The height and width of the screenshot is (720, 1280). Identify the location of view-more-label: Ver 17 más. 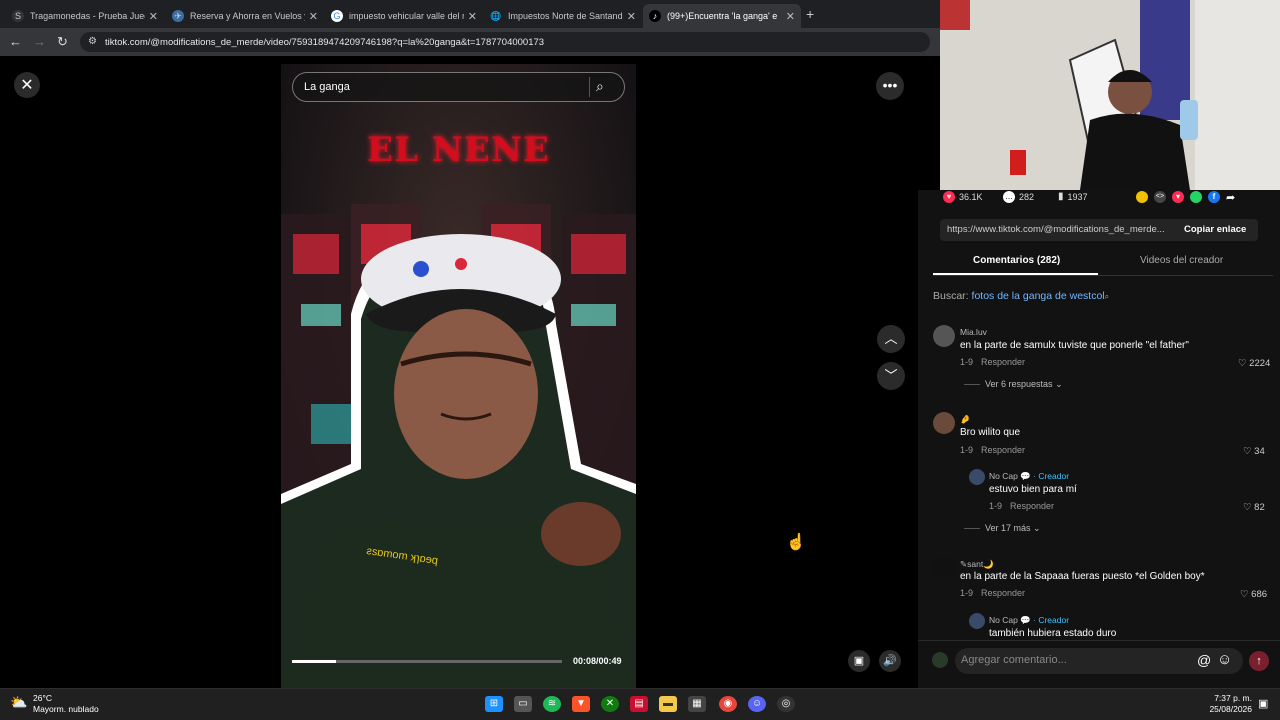
(1008, 528).